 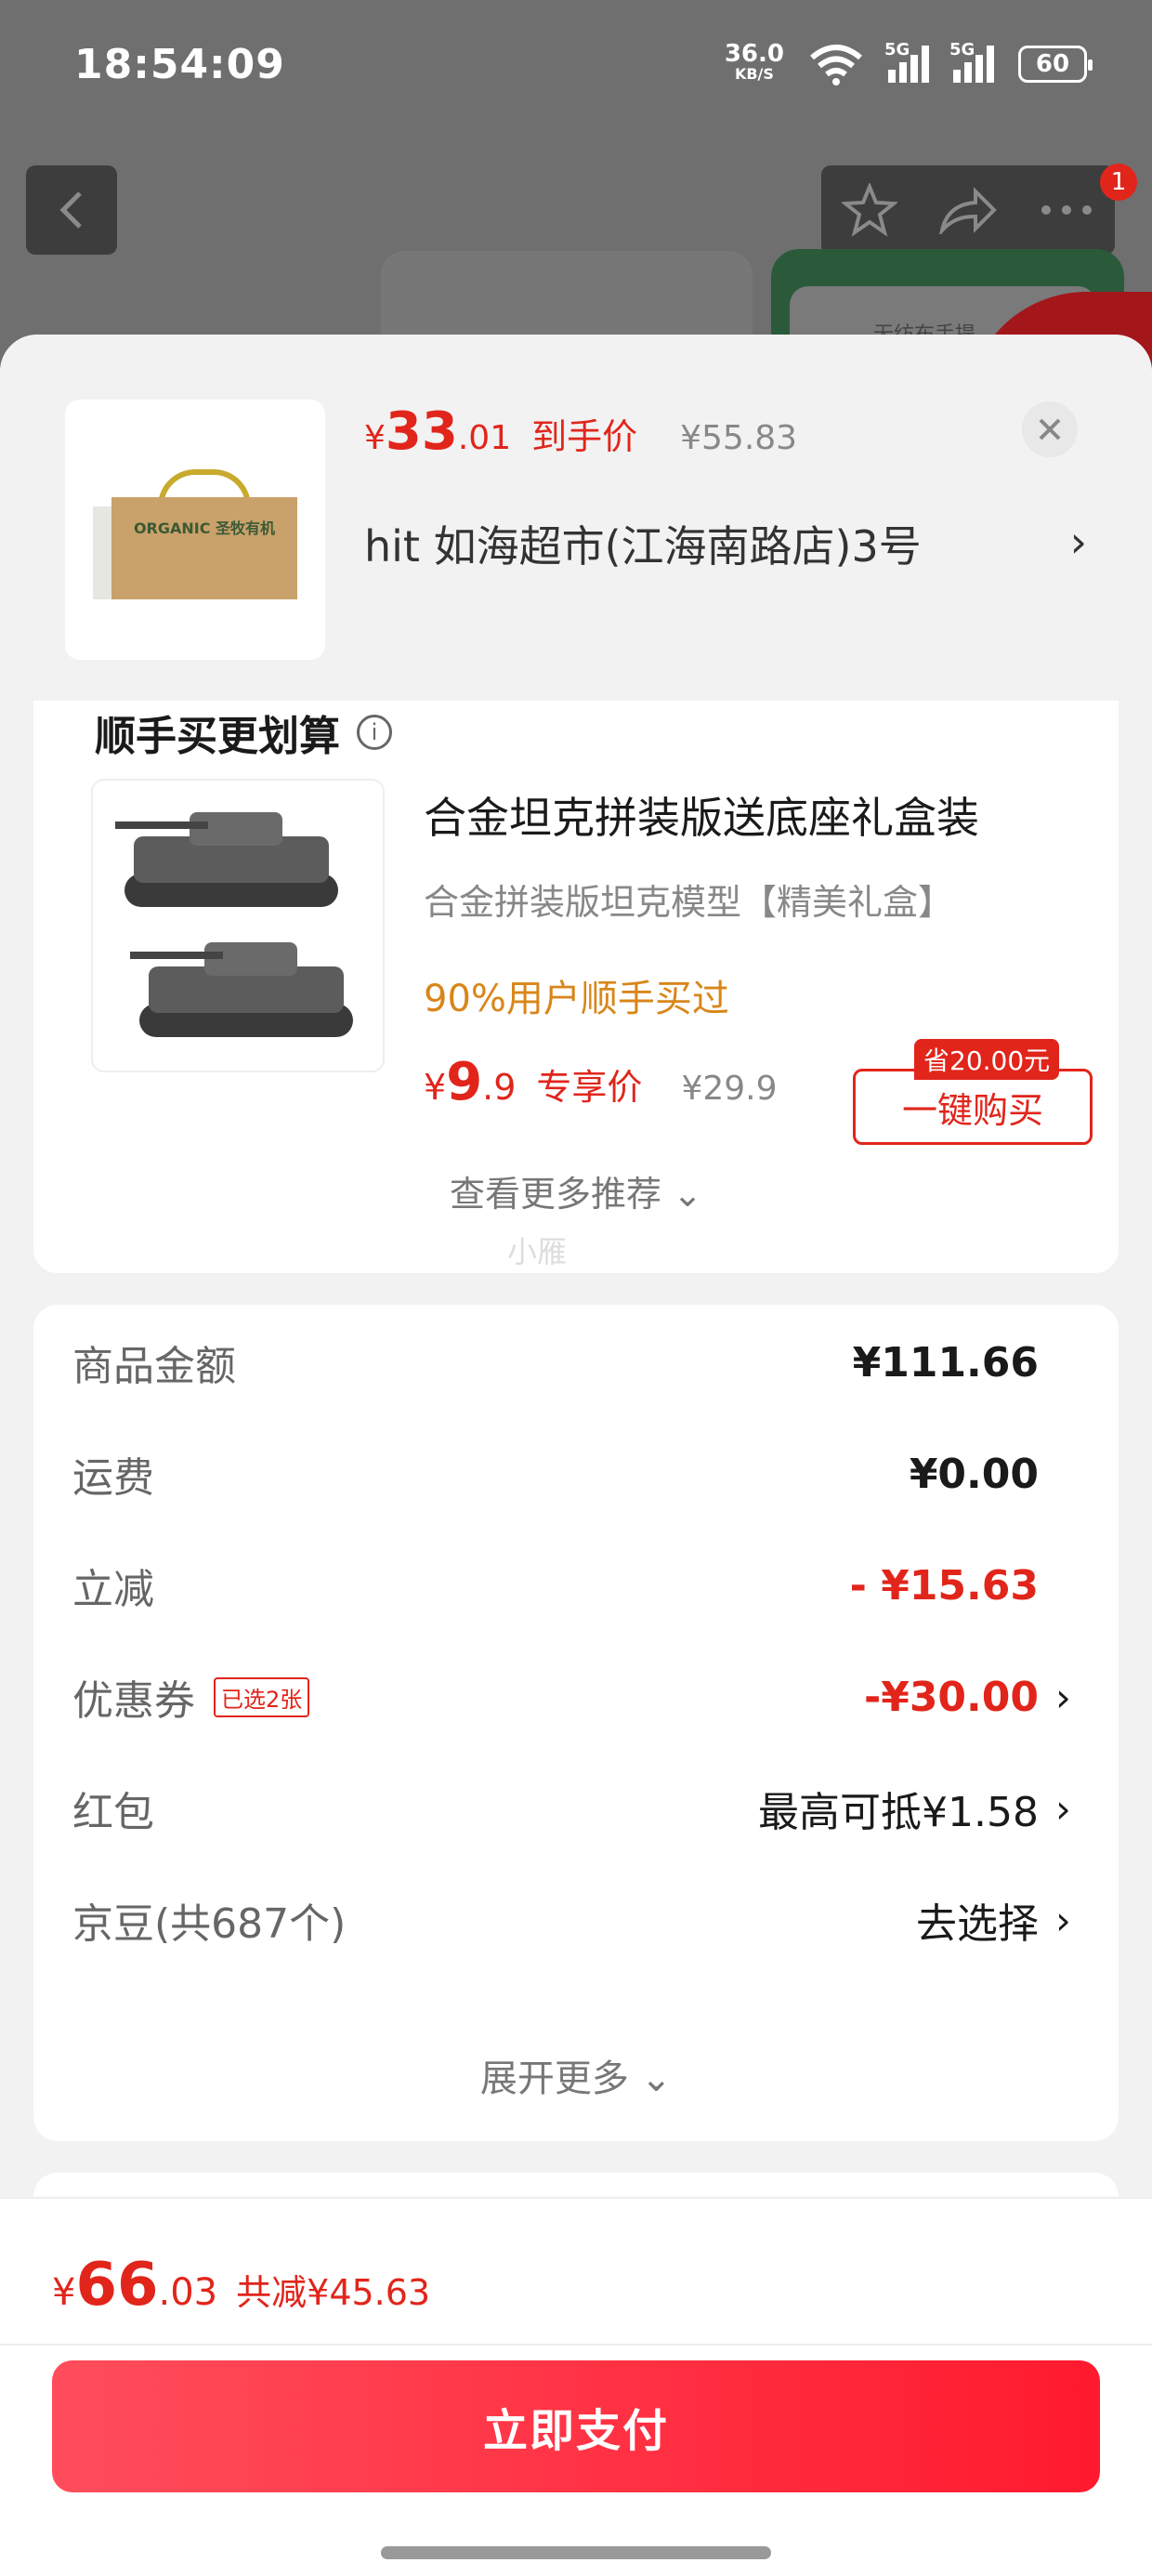 I want to click on instant-discount-value: - ¥15.63, so click(x=944, y=1585).